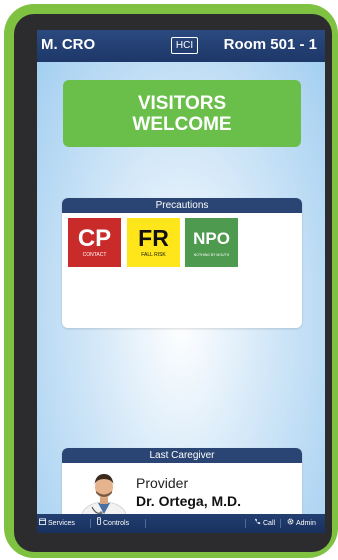  What do you see at coordinates (162, 483) in the screenshot?
I see `caregiver-role: Provider` at bounding box center [162, 483].